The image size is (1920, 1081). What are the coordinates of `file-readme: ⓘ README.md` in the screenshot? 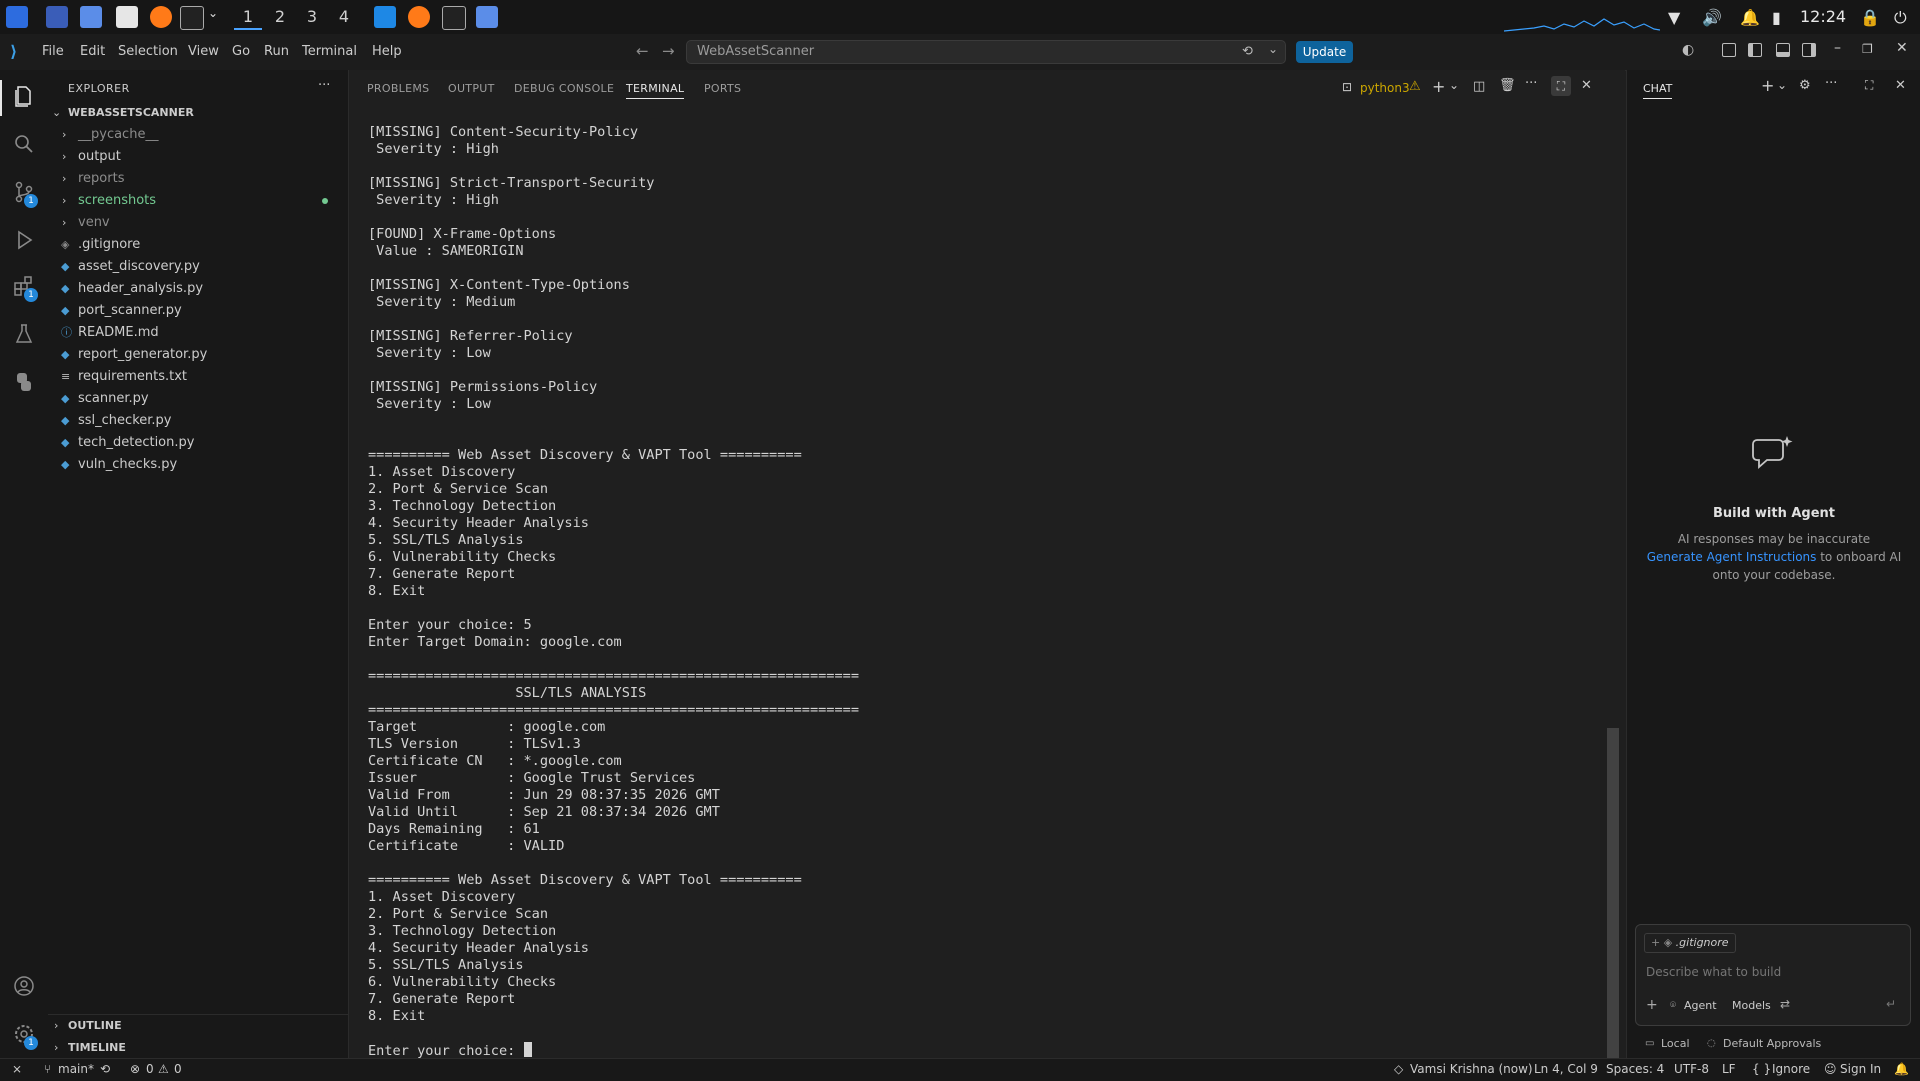 It's located at (198, 333).